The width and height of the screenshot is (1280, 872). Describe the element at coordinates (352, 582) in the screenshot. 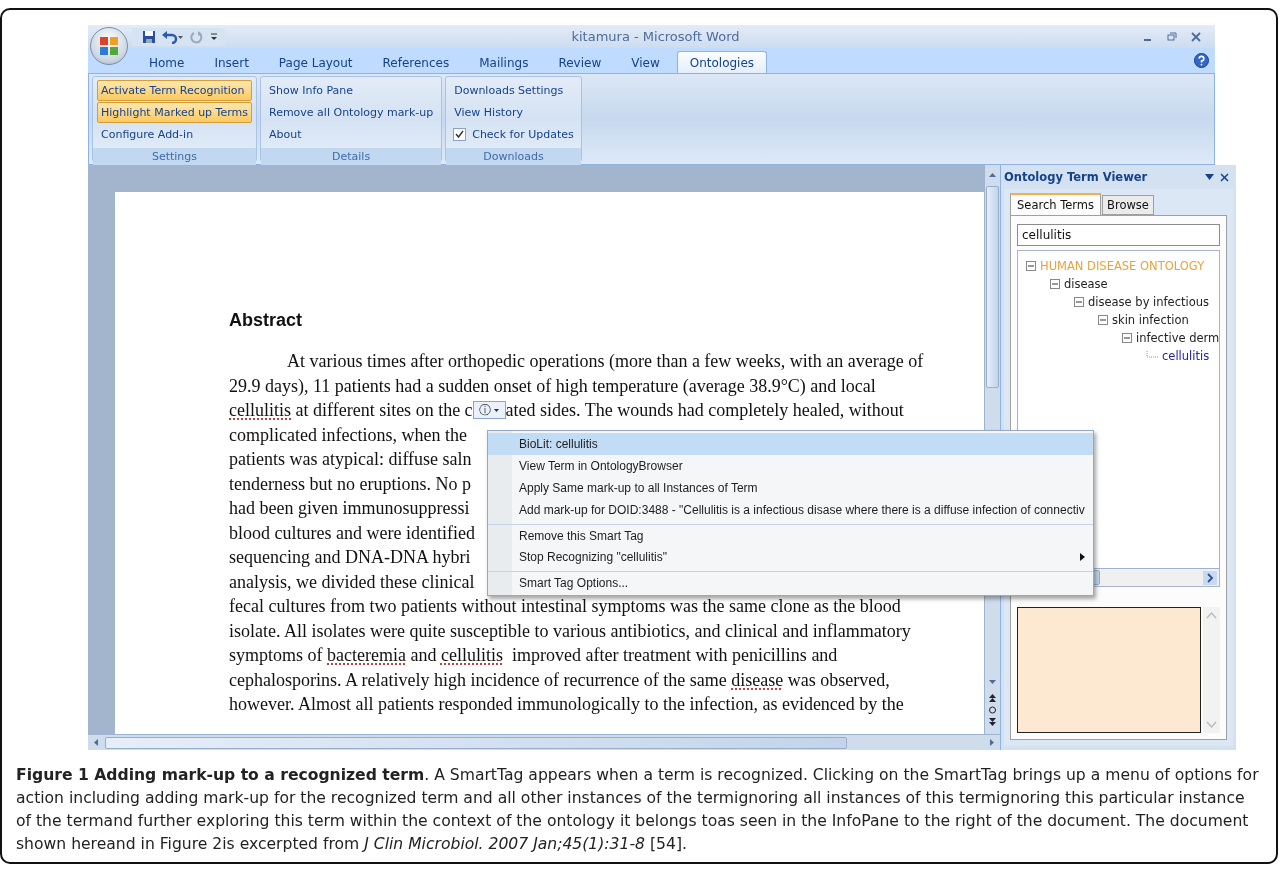

I see `document-text: analysis, we divided these clinical` at that location.